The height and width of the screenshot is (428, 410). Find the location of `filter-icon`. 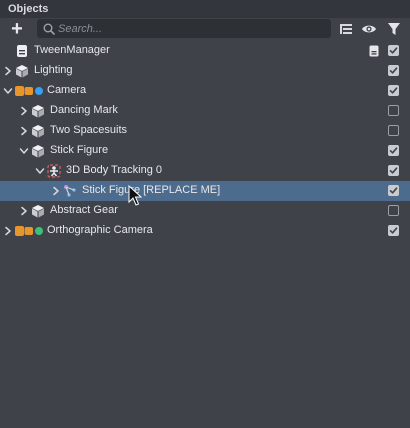

filter-icon is located at coordinates (394, 29).